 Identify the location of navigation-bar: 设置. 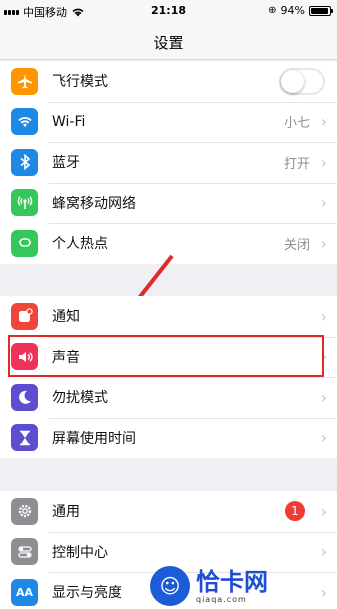
(168, 41).